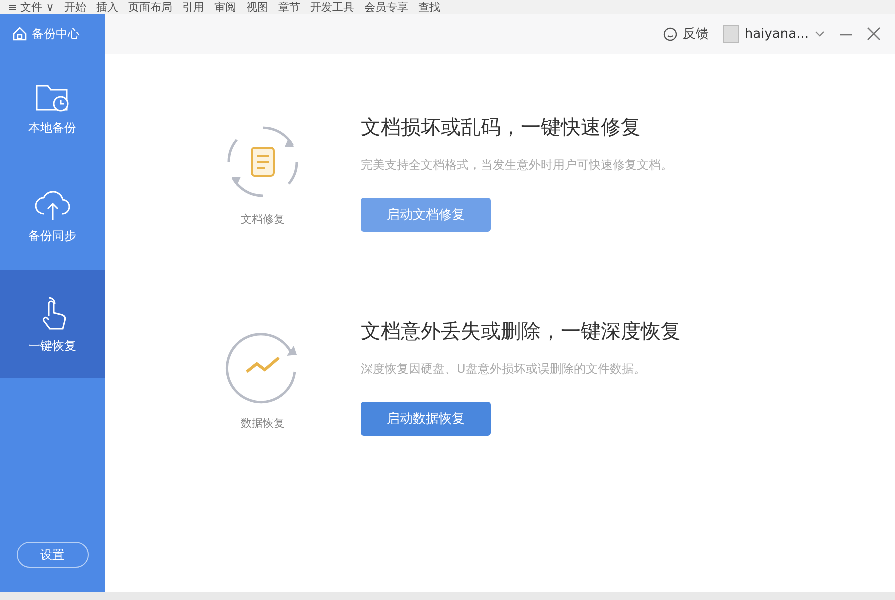 The image size is (895, 600). What do you see at coordinates (52, 216) in the screenshot?
I see `sidebar-item: 备份同步` at bounding box center [52, 216].